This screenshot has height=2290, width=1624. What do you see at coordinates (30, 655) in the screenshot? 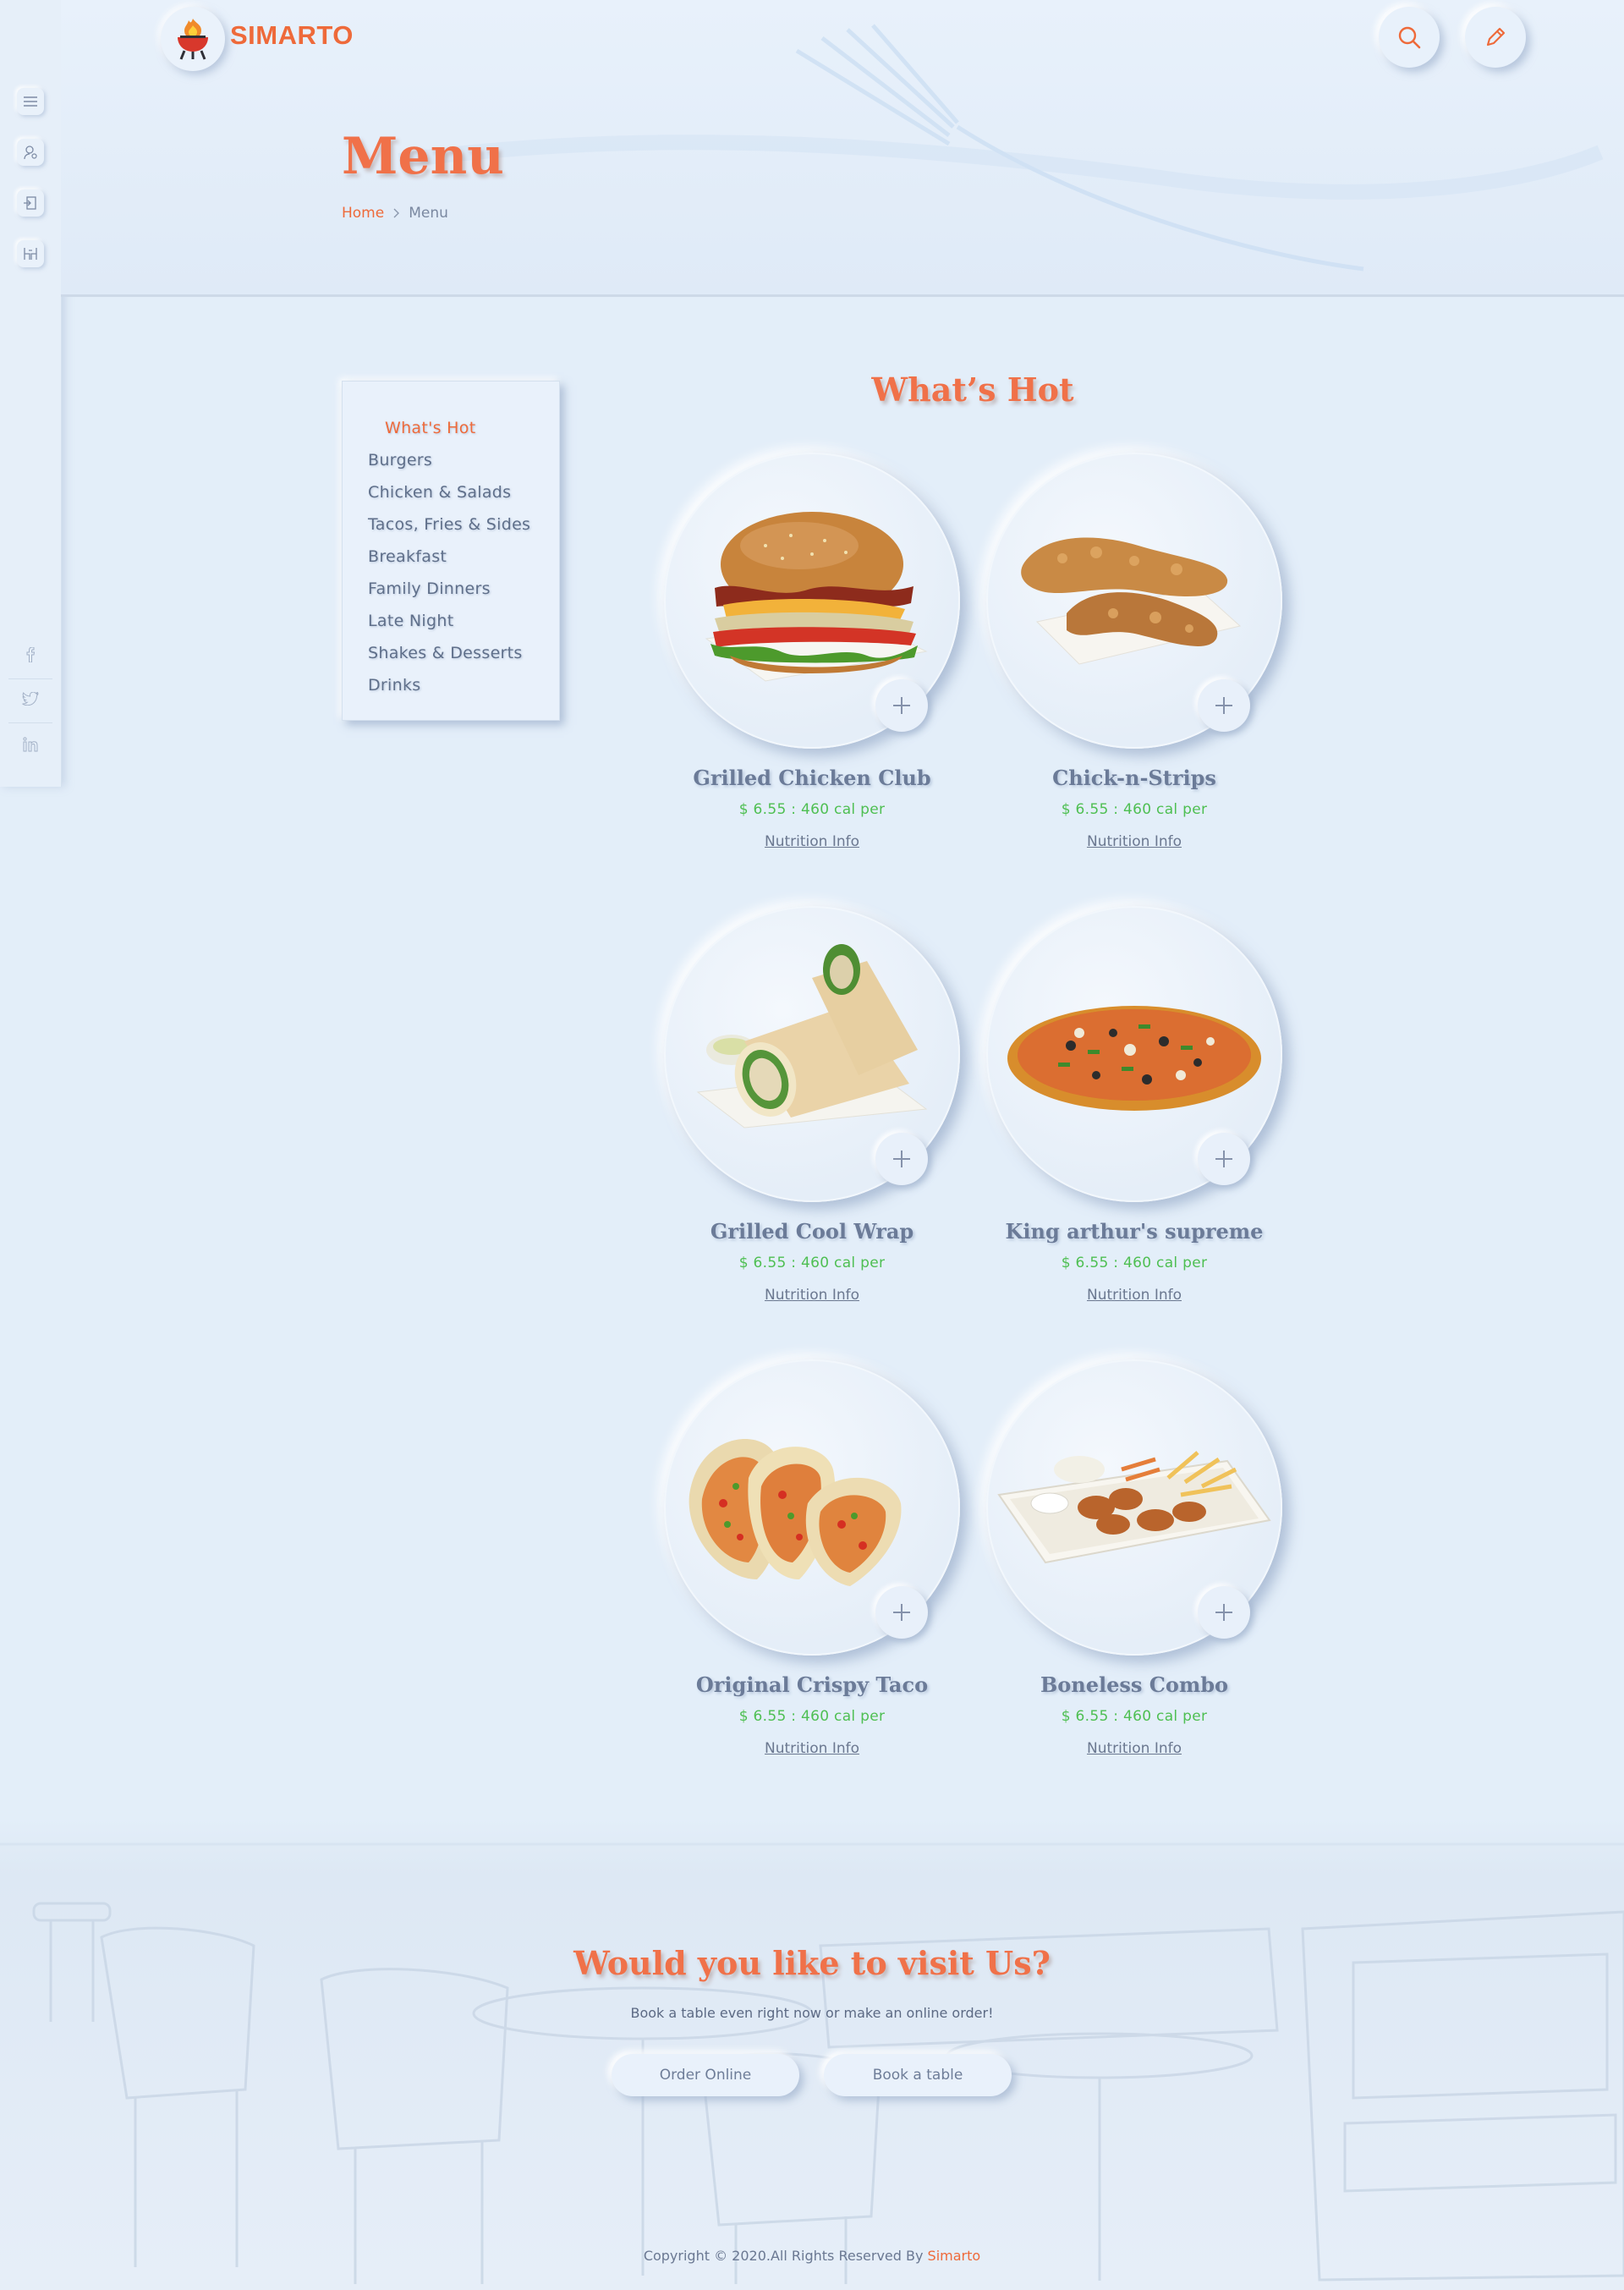
I see `facebook-icon` at bounding box center [30, 655].